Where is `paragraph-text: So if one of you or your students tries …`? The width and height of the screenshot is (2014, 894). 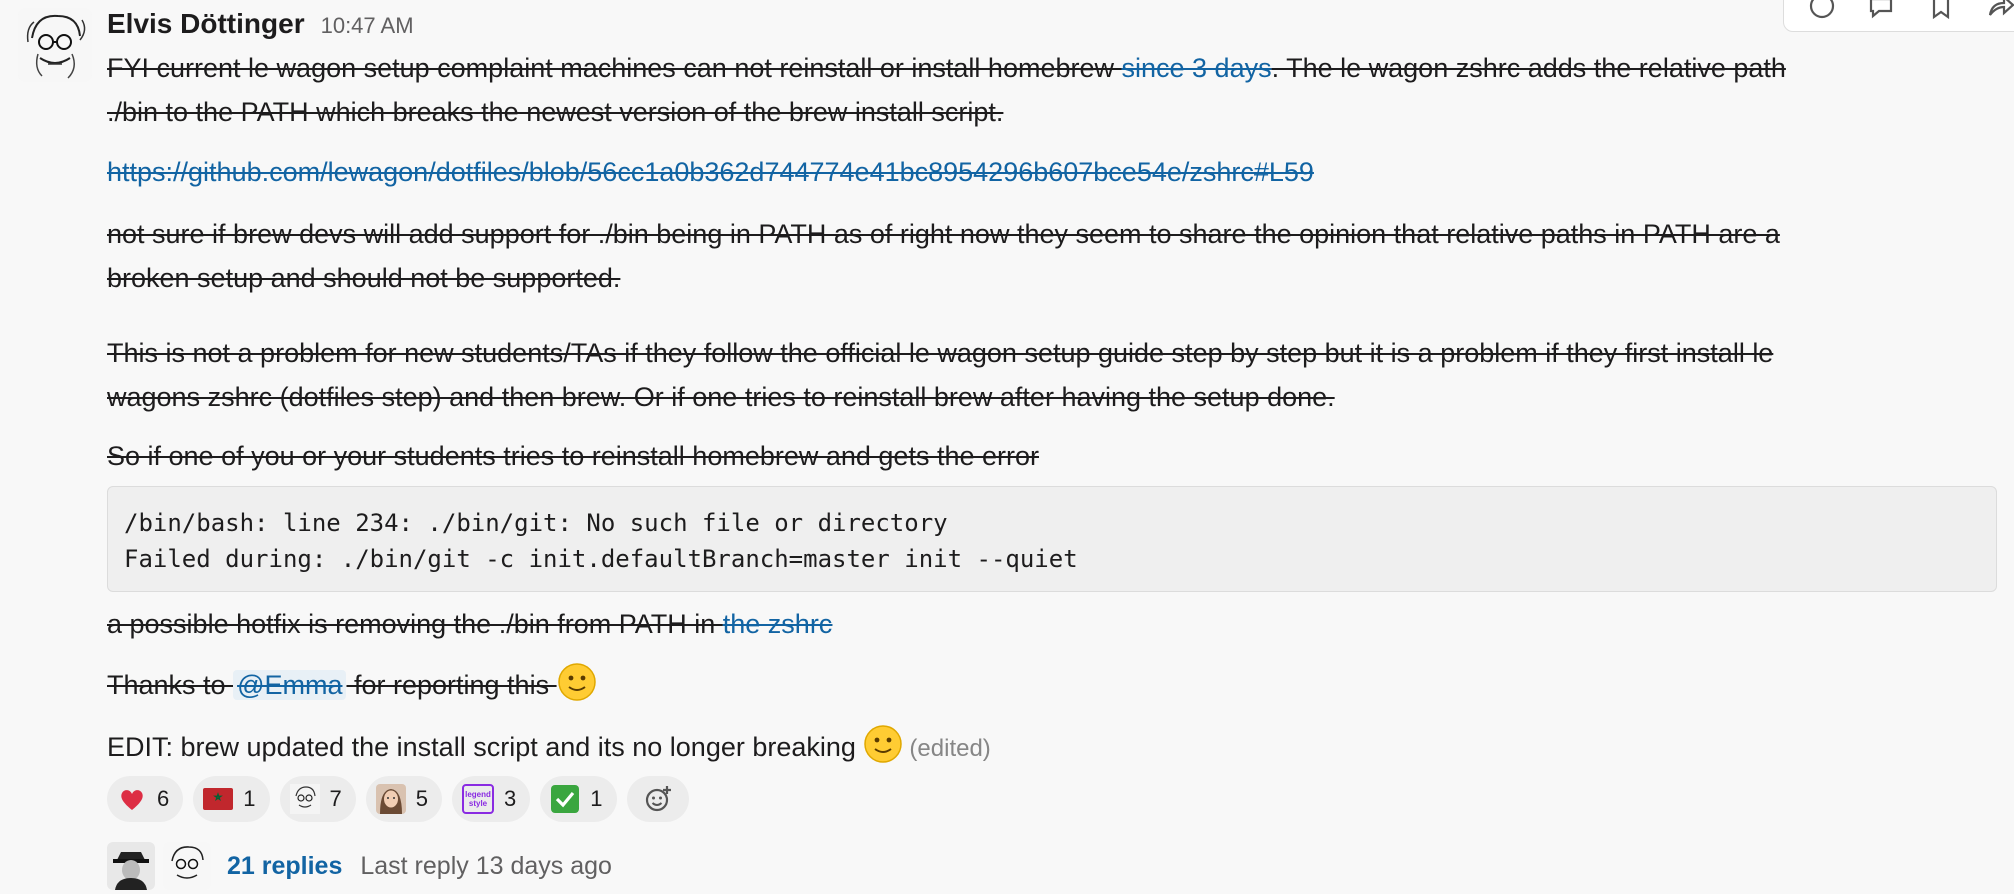 paragraph-text: So if one of you or your students tries … is located at coordinates (573, 456).